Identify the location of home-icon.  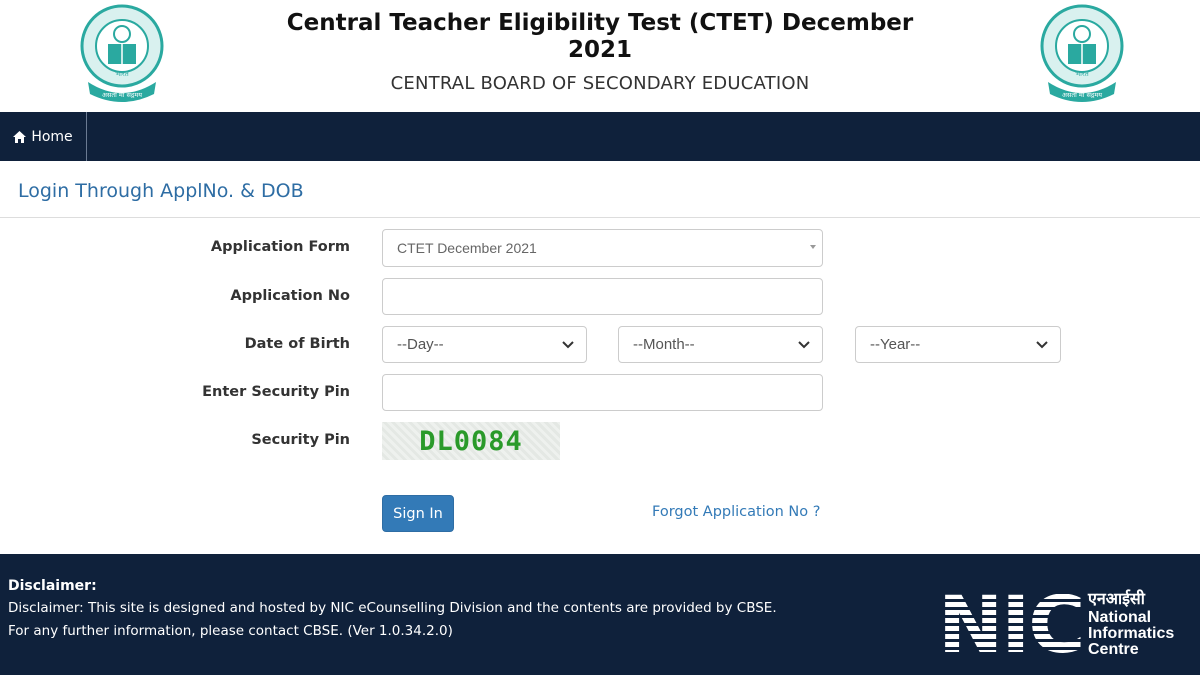
(20, 136).